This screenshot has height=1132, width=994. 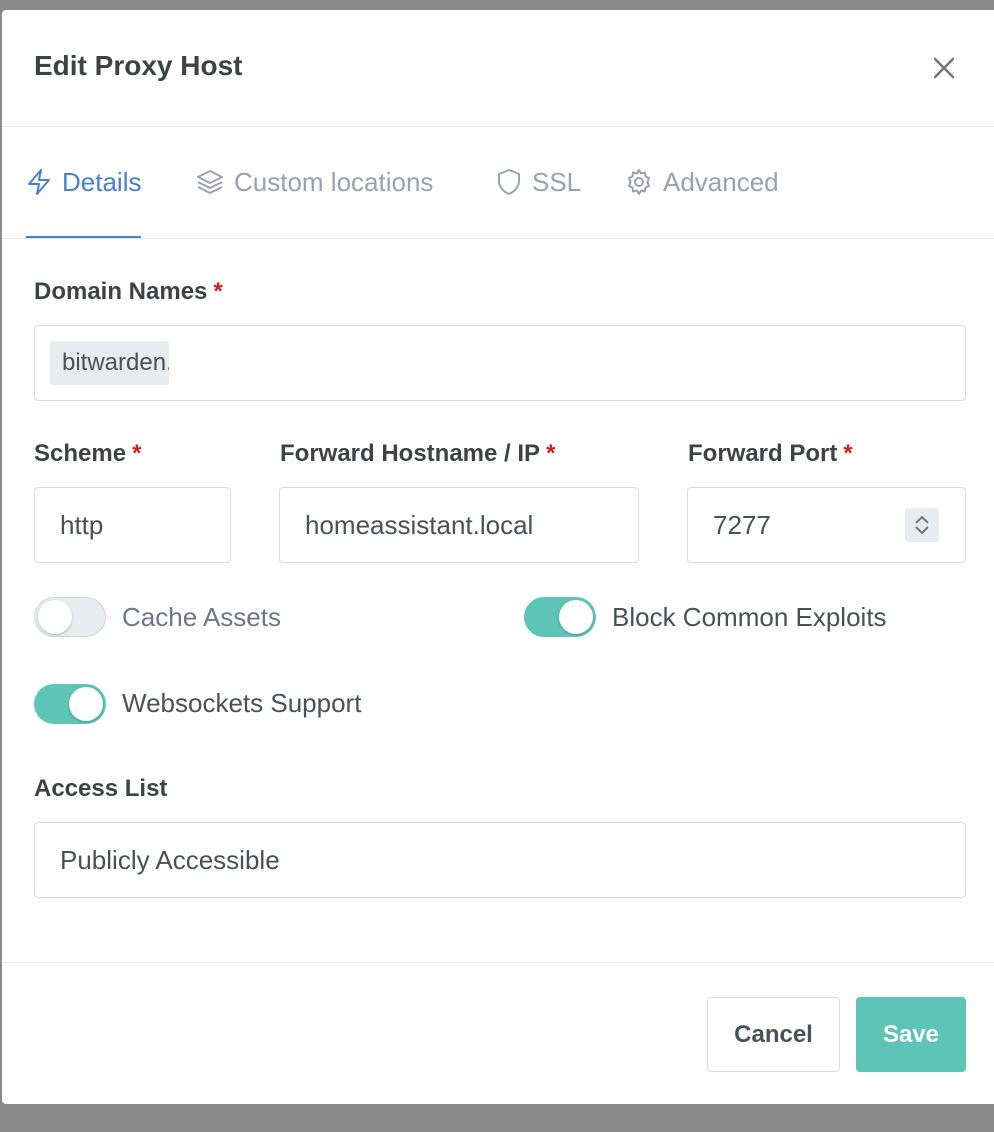 What do you see at coordinates (82, 524) in the screenshot?
I see `scheme-value: http` at bounding box center [82, 524].